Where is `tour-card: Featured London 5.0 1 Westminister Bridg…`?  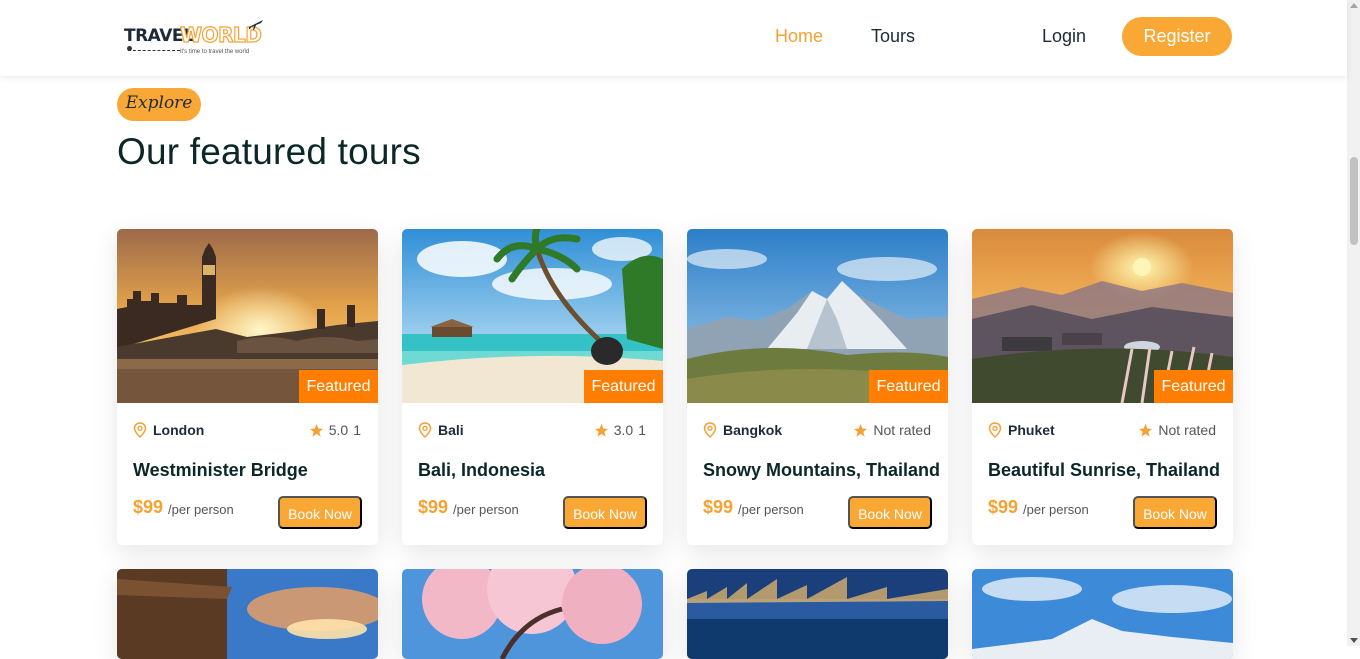
tour-card: Featured London 5.0 1 Westminister Bridg… is located at coordinates (247, 387).